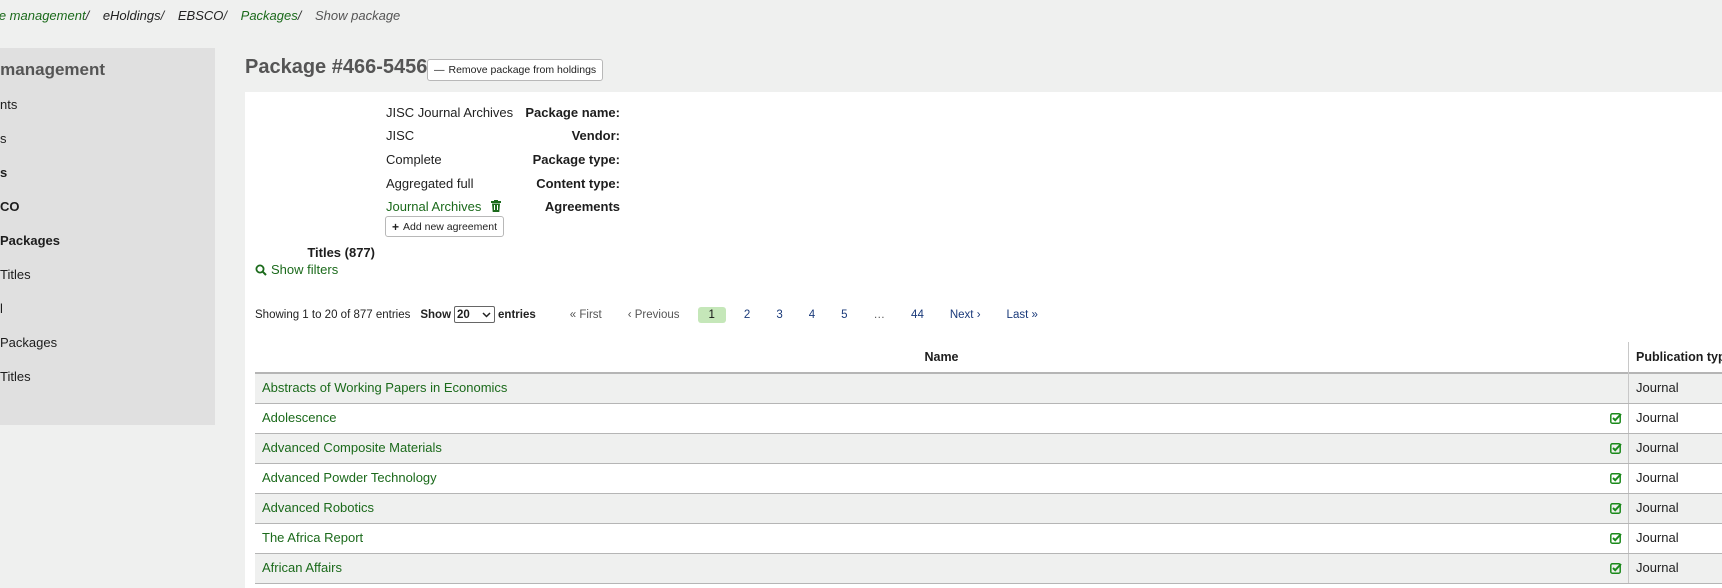  Describe the element at coordinates (844, 315) in the screenshot. I see `pagination-page-5: 5` at that location.